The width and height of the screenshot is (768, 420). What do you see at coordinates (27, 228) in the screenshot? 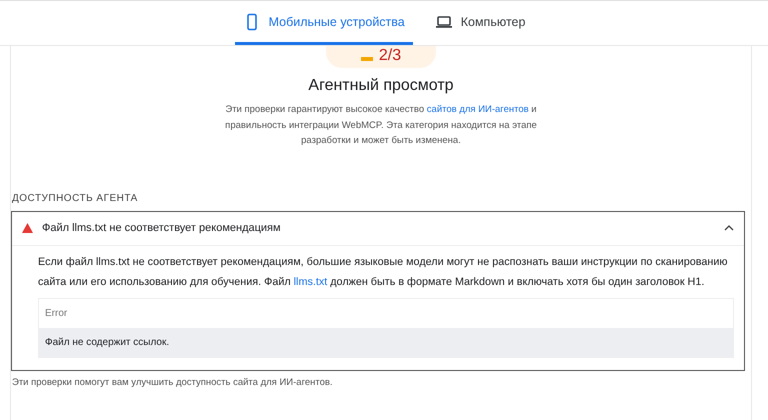
I see `warning-triangle-icon` at bounding box center [27, 228].